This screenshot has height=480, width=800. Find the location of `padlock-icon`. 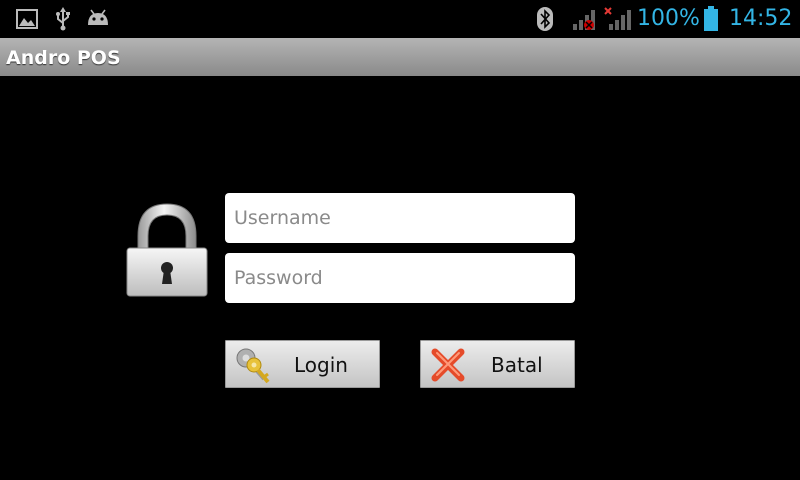

padlock-icon is located at coordinates (167, 252).